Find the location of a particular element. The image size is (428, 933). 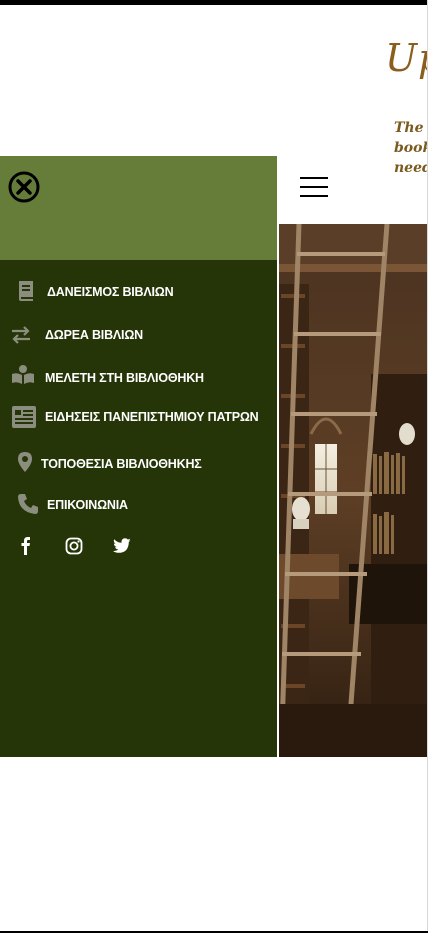

nav-item-library-study: ΜΕΛΕΤΗ ΣΤΗ ΒΙΒΛΙΟΘΗΚΗ is located at coordinates (138, 378).